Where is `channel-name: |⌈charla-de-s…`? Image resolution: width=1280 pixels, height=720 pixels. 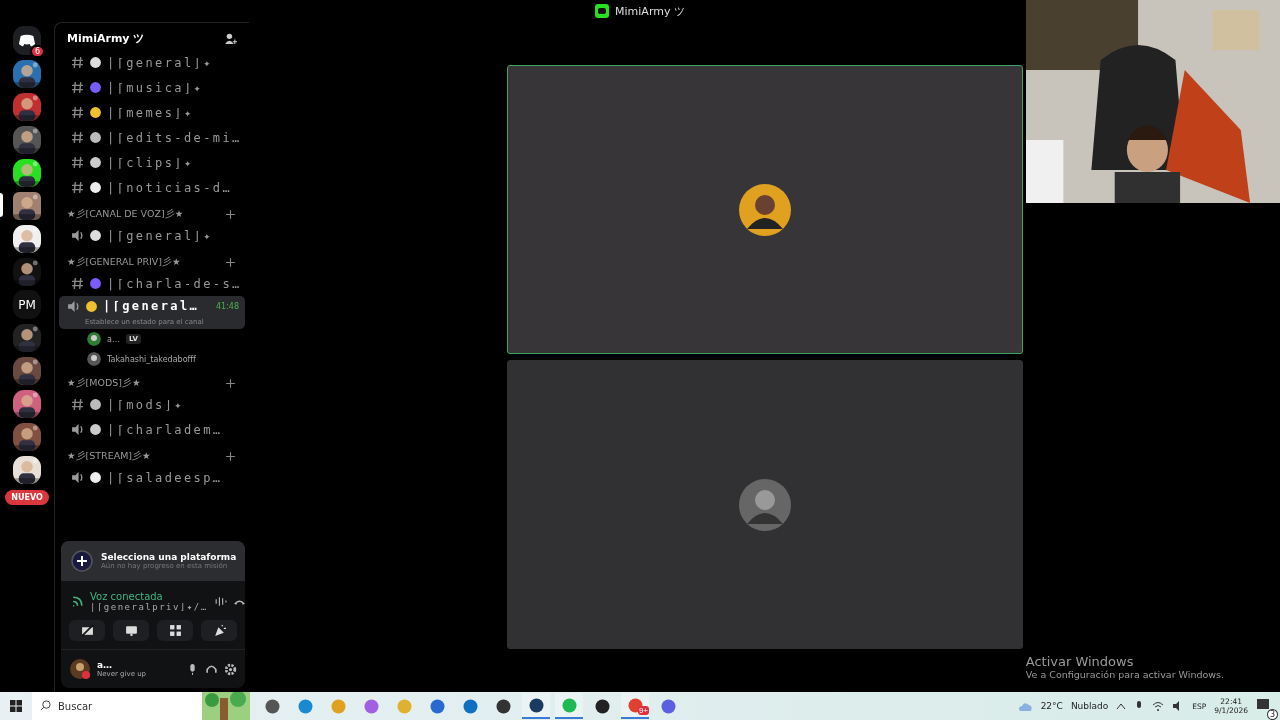
channel-name: |⌈charla-de-s… is located at coordinates (174, 283).